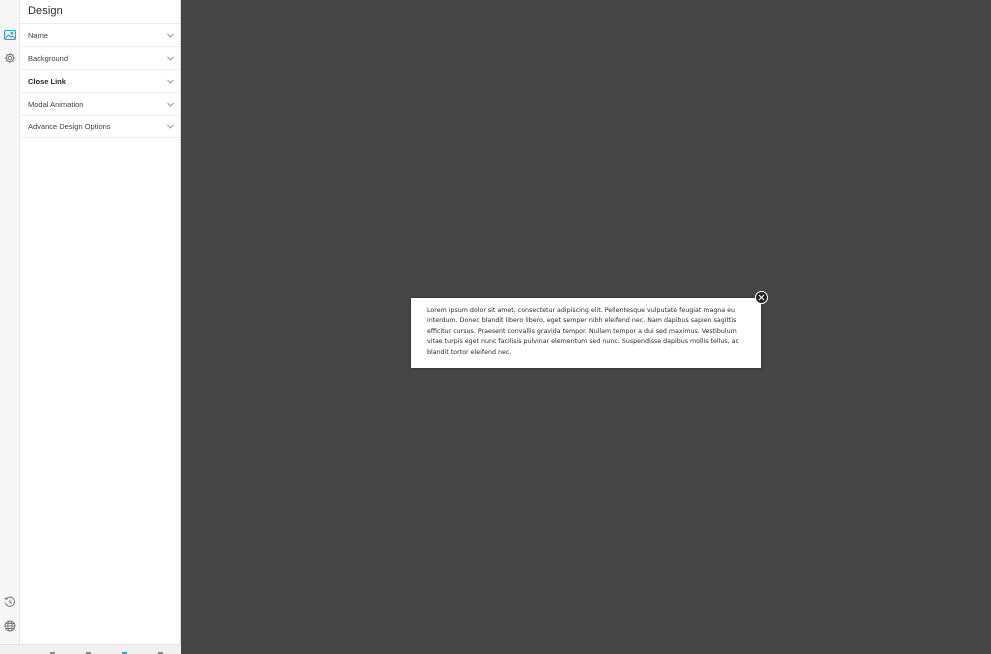  I want to click on section-advance-design-options: Advance Design Options, so click(100, 126).